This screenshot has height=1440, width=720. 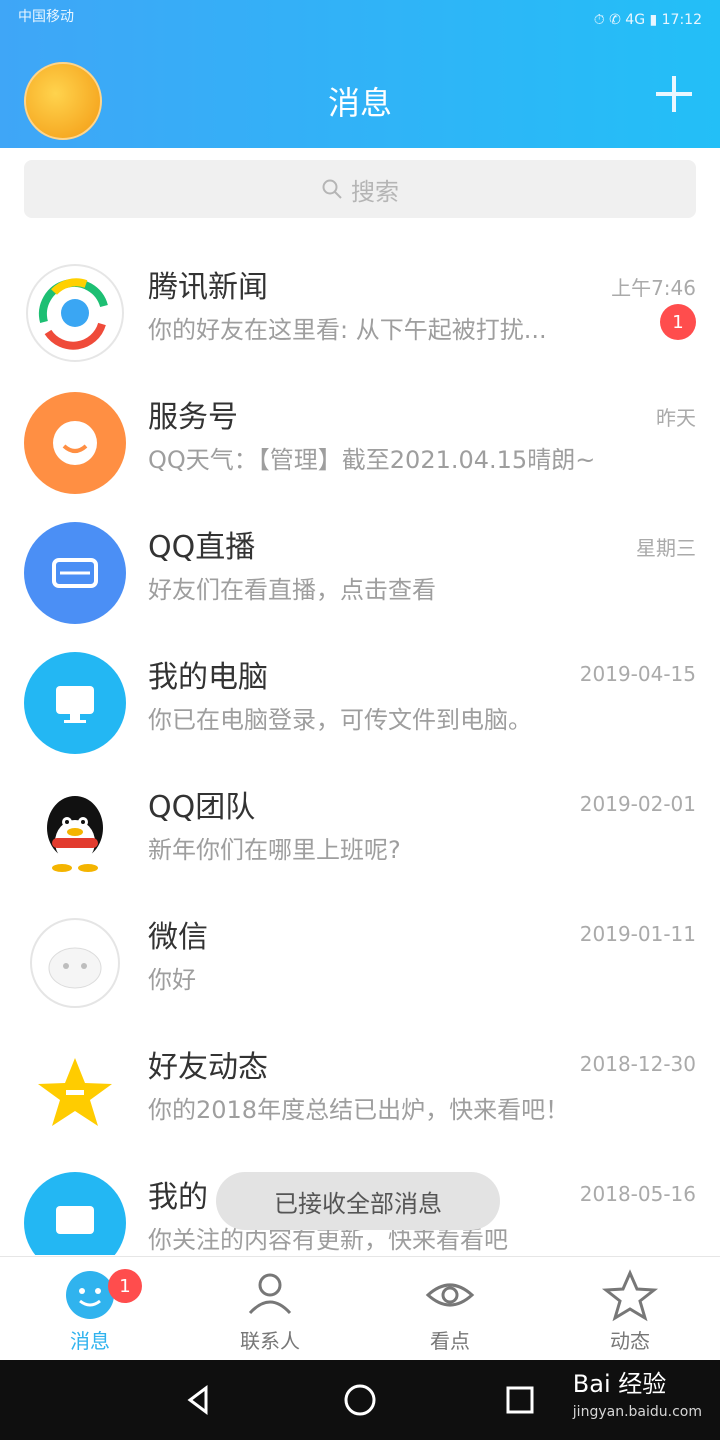 What do you see at coordinates (637, 804) in the screenshot?
I see `conversation-time: 2019-02-01` at bounding box center [637, 804].